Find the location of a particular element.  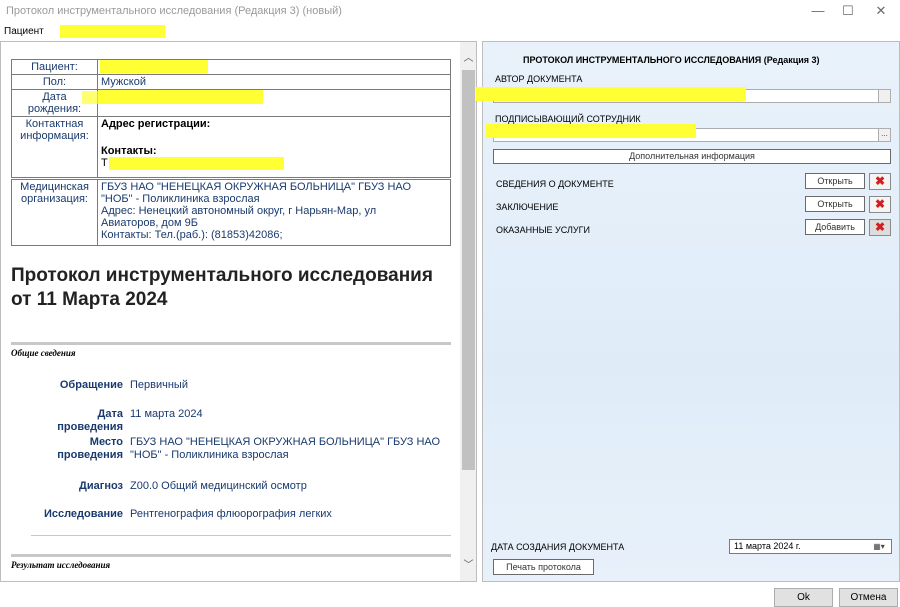

date-label: Дата проведения is located at coordinates (90, 420).